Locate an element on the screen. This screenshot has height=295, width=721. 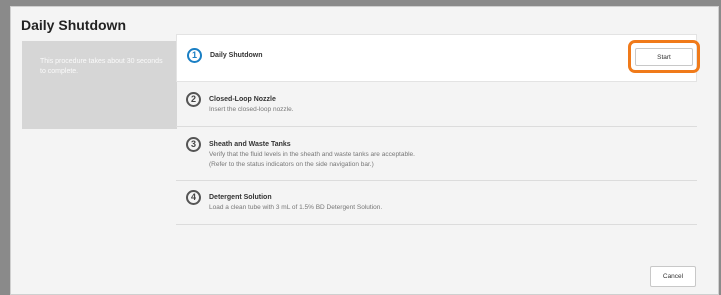
step-title-2: Closed-Loop Nozzle is located at coordinates (242, 99).